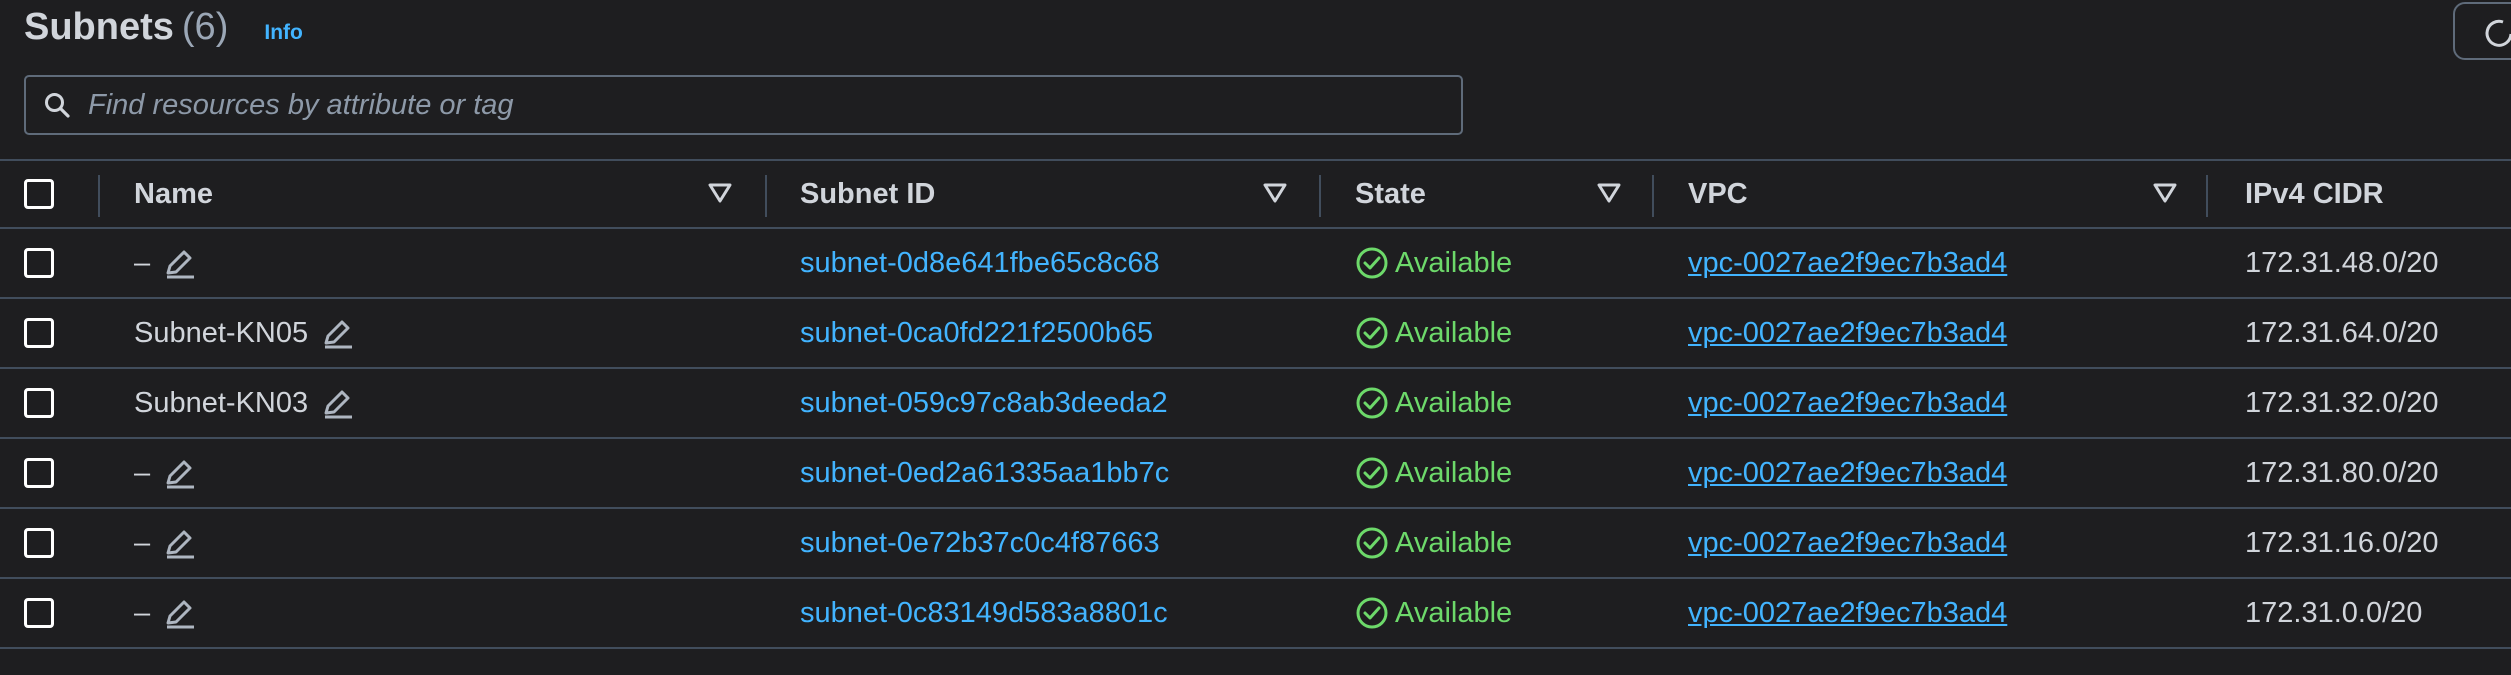  Describe the element at coordinates (283, 33) in the screenshot. I see `info-link: Info` at that location.